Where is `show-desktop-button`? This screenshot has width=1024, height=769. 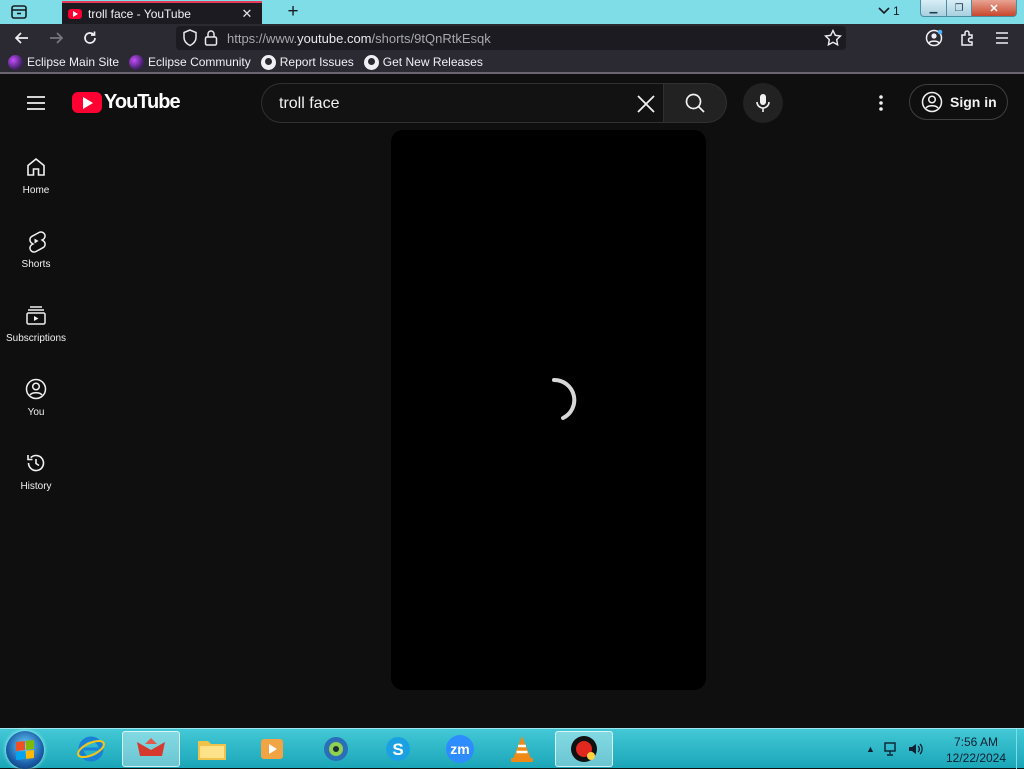 show-desktop-button is located at coordinates (1020, 749).